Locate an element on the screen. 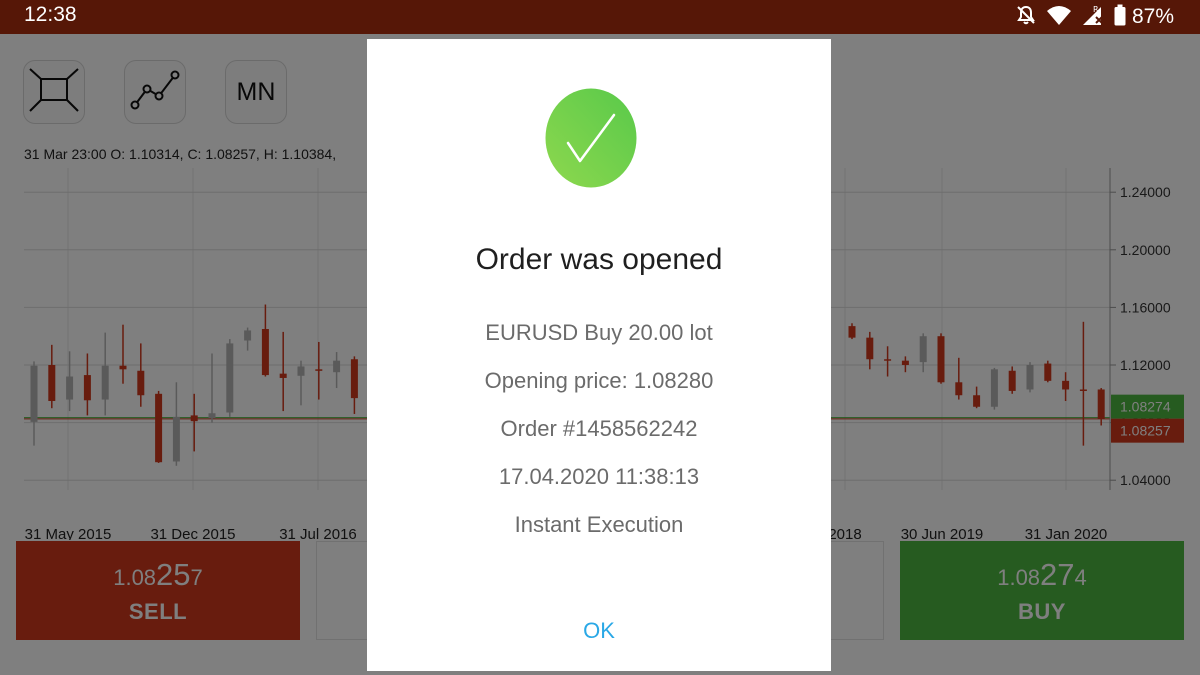 The width and height of the screenshot is (1200, 675). bell-off-icon is located at coordinates (1026, 17).